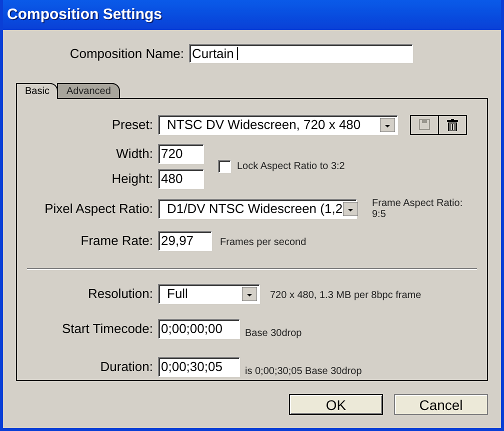 The image size is (504, 431). I want to click on tab: Basic, so click(37, 90).